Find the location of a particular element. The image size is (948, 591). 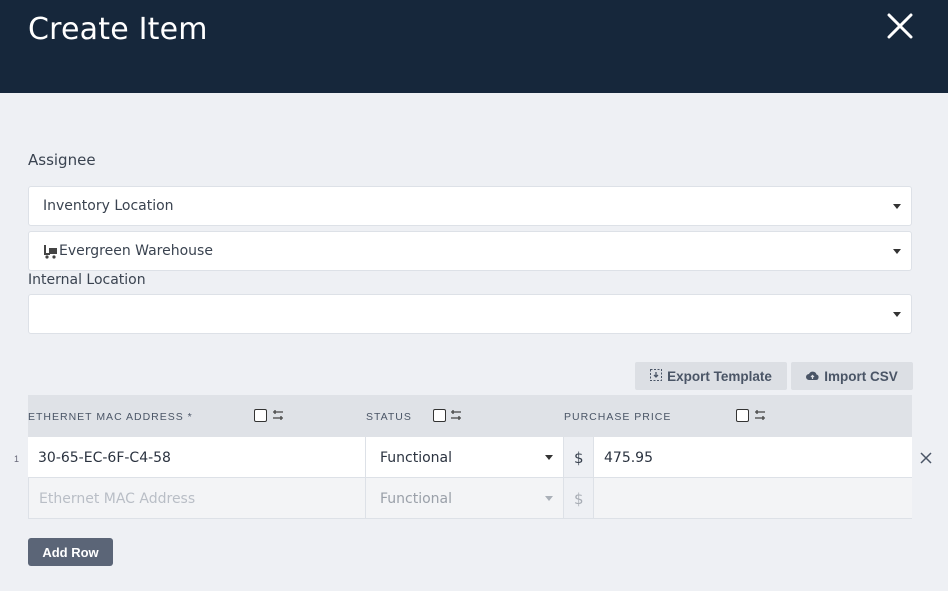

internal-location-label: Internal Location is located at coordinates (87, 280).